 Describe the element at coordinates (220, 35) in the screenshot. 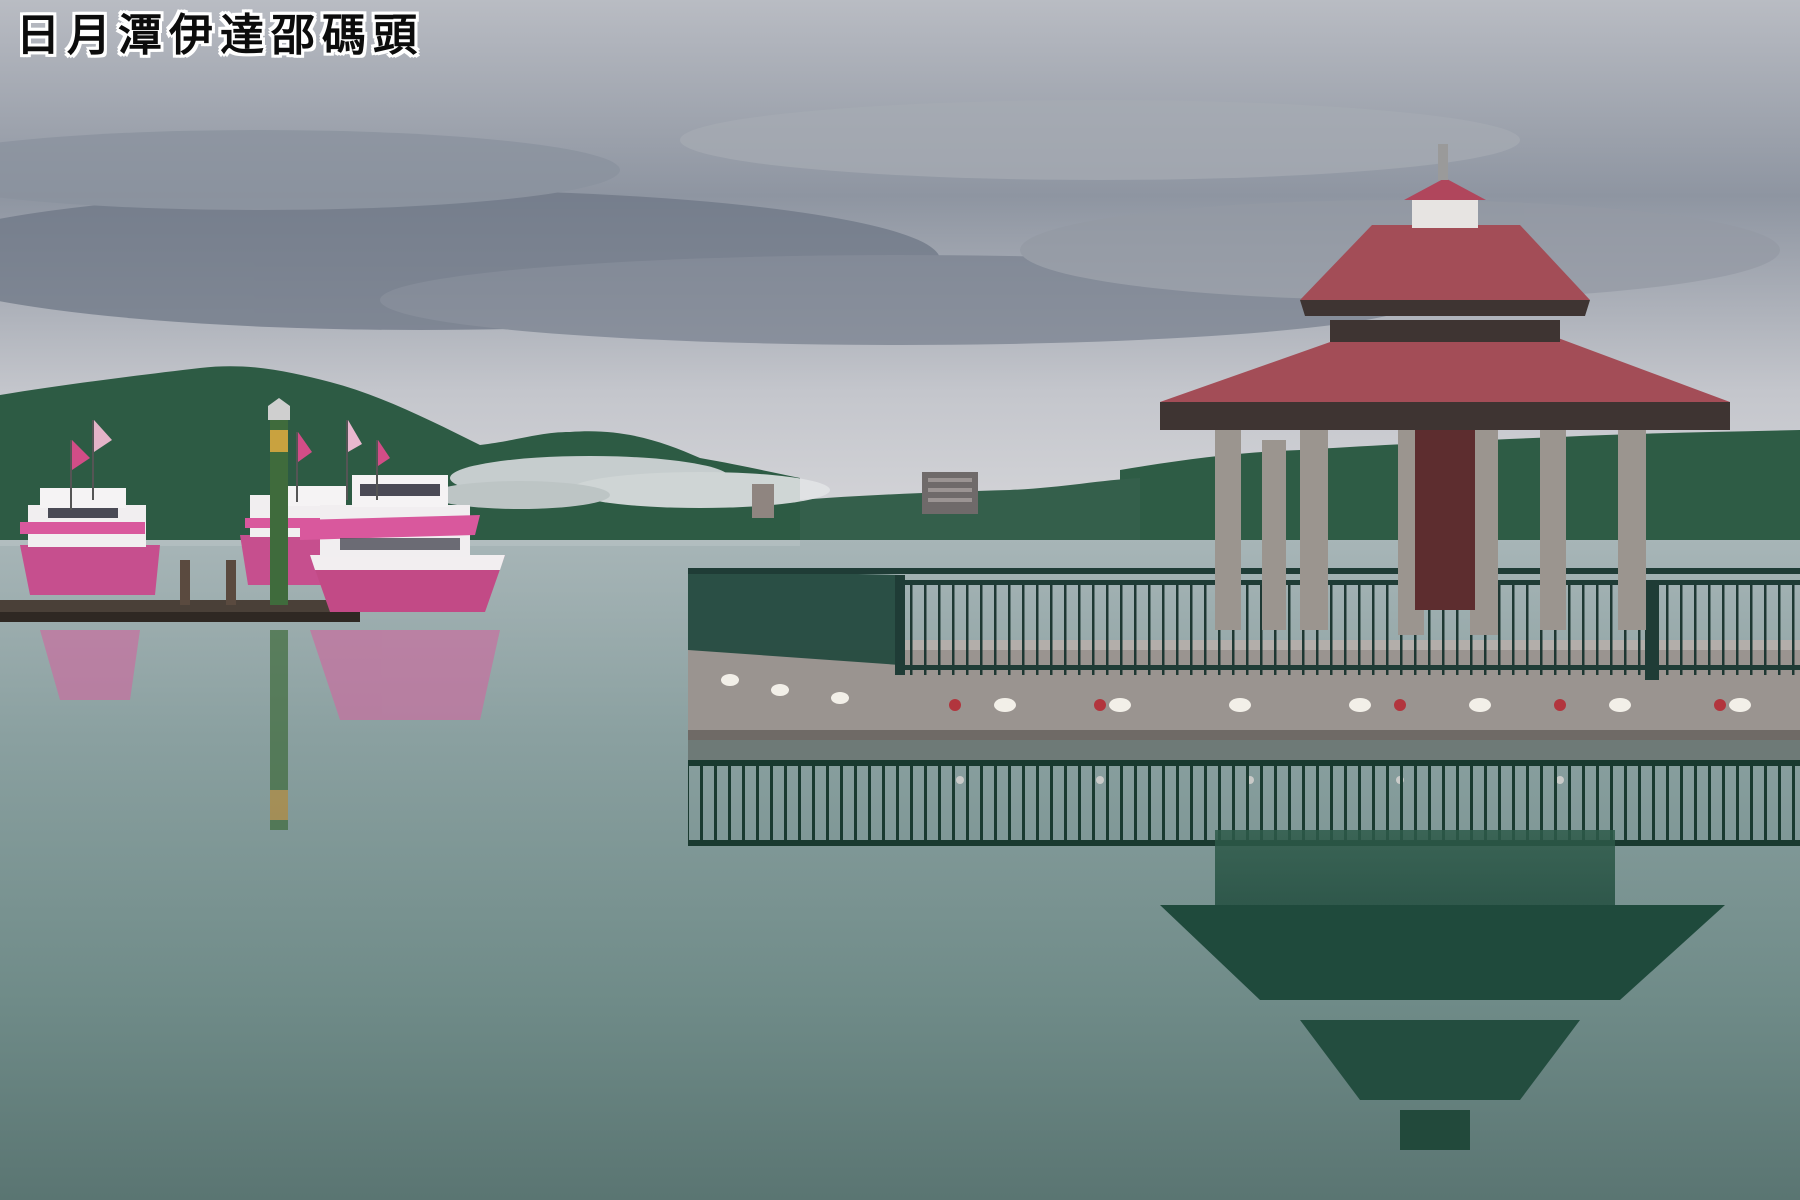

I see `photo-caption: 日月潭伊達邵碼頭` at that location.